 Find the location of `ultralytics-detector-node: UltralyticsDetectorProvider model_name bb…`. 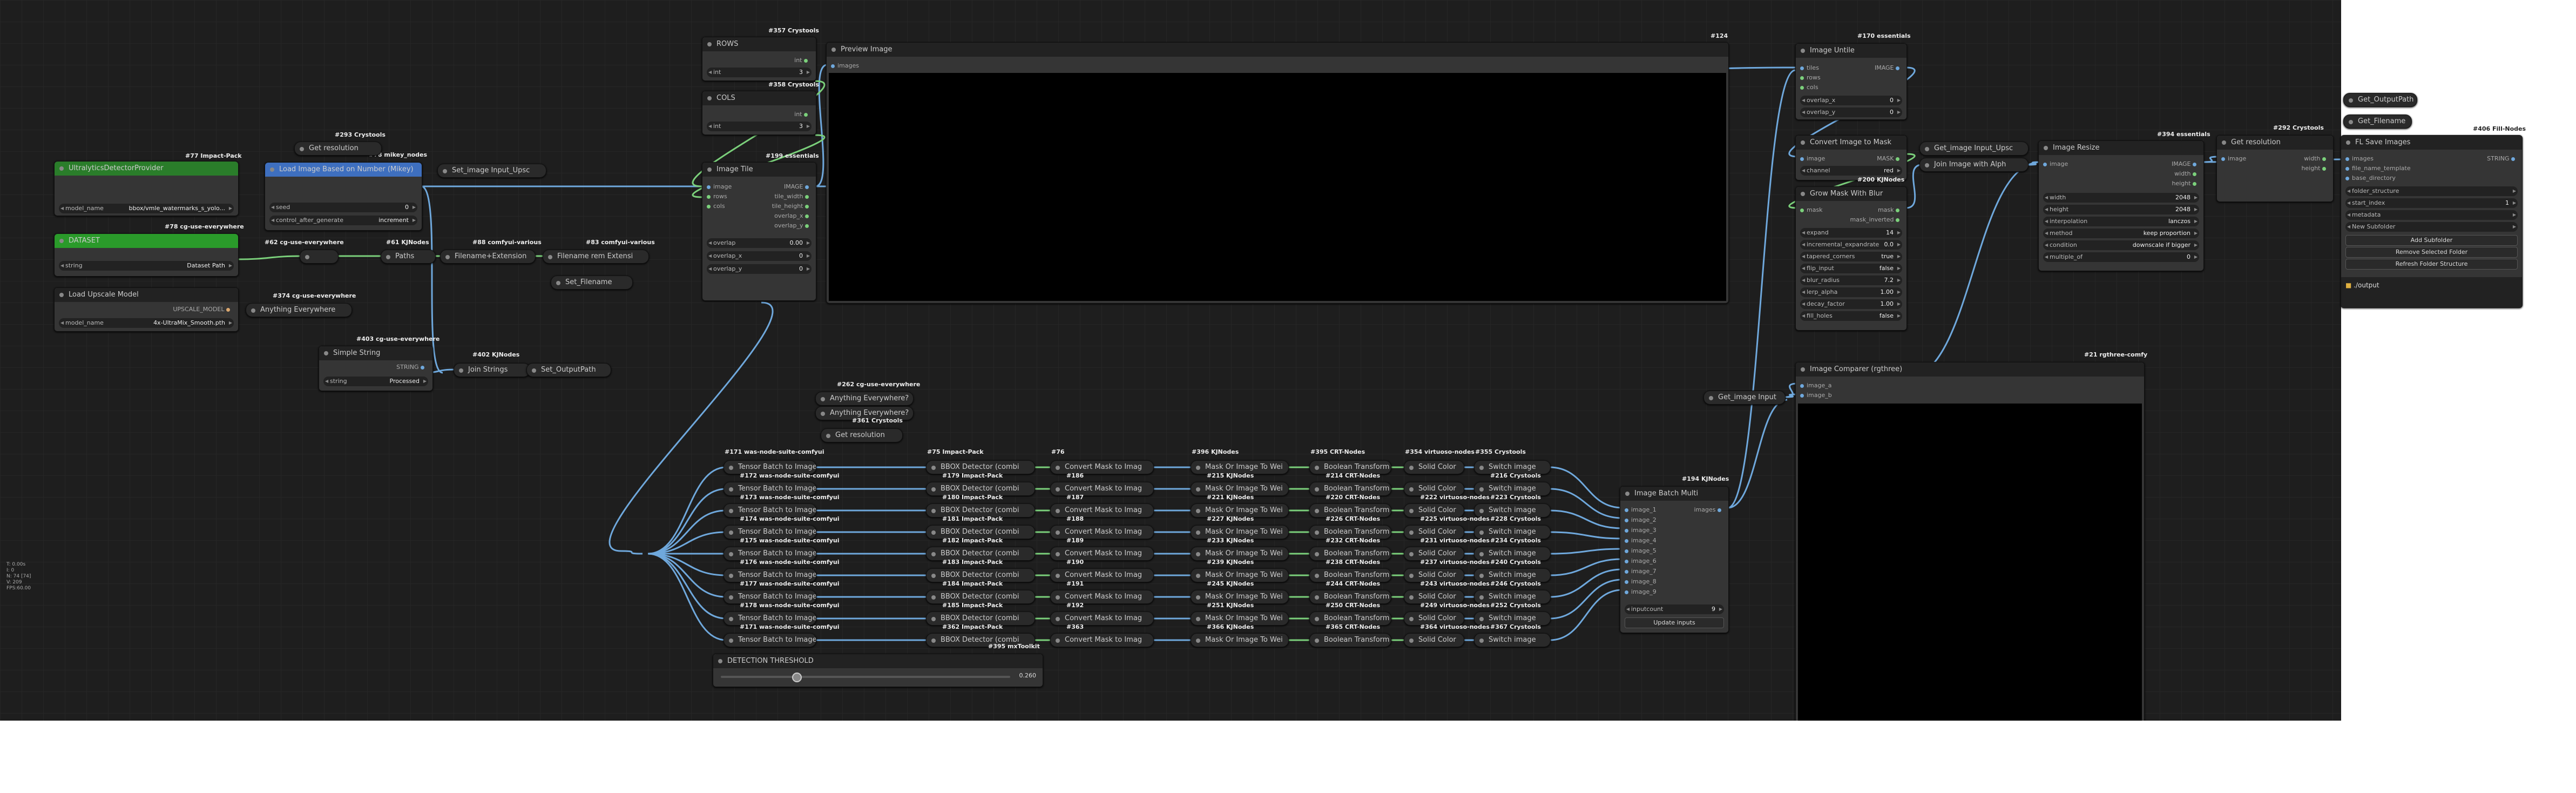

ultralytics-detector-node: UltralyticsDetectorProvider model_name bb… is located at coordinates (146, 188).